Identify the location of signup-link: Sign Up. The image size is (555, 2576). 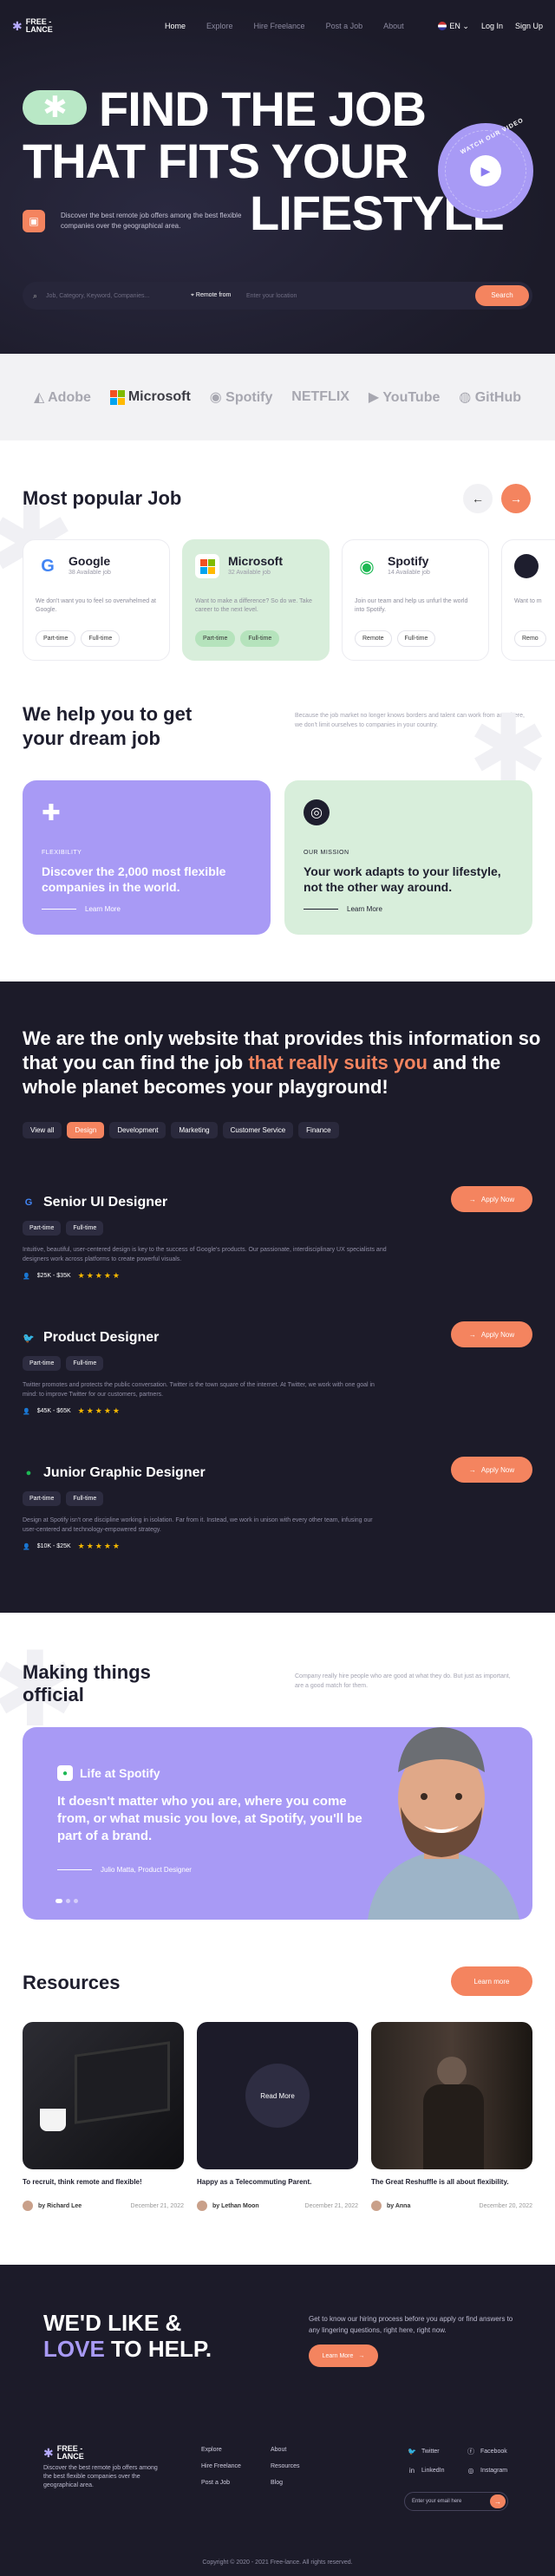
(529, 26).